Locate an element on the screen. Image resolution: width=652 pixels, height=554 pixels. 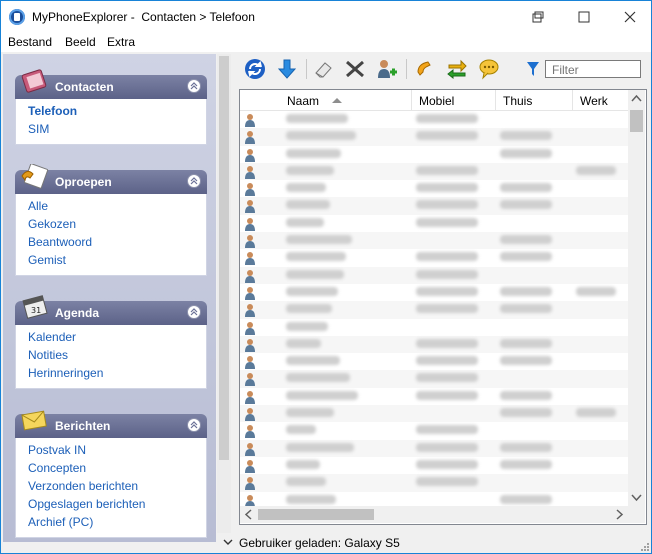
sidebar-item-notities: Notities is located at coordinates (111, 355).